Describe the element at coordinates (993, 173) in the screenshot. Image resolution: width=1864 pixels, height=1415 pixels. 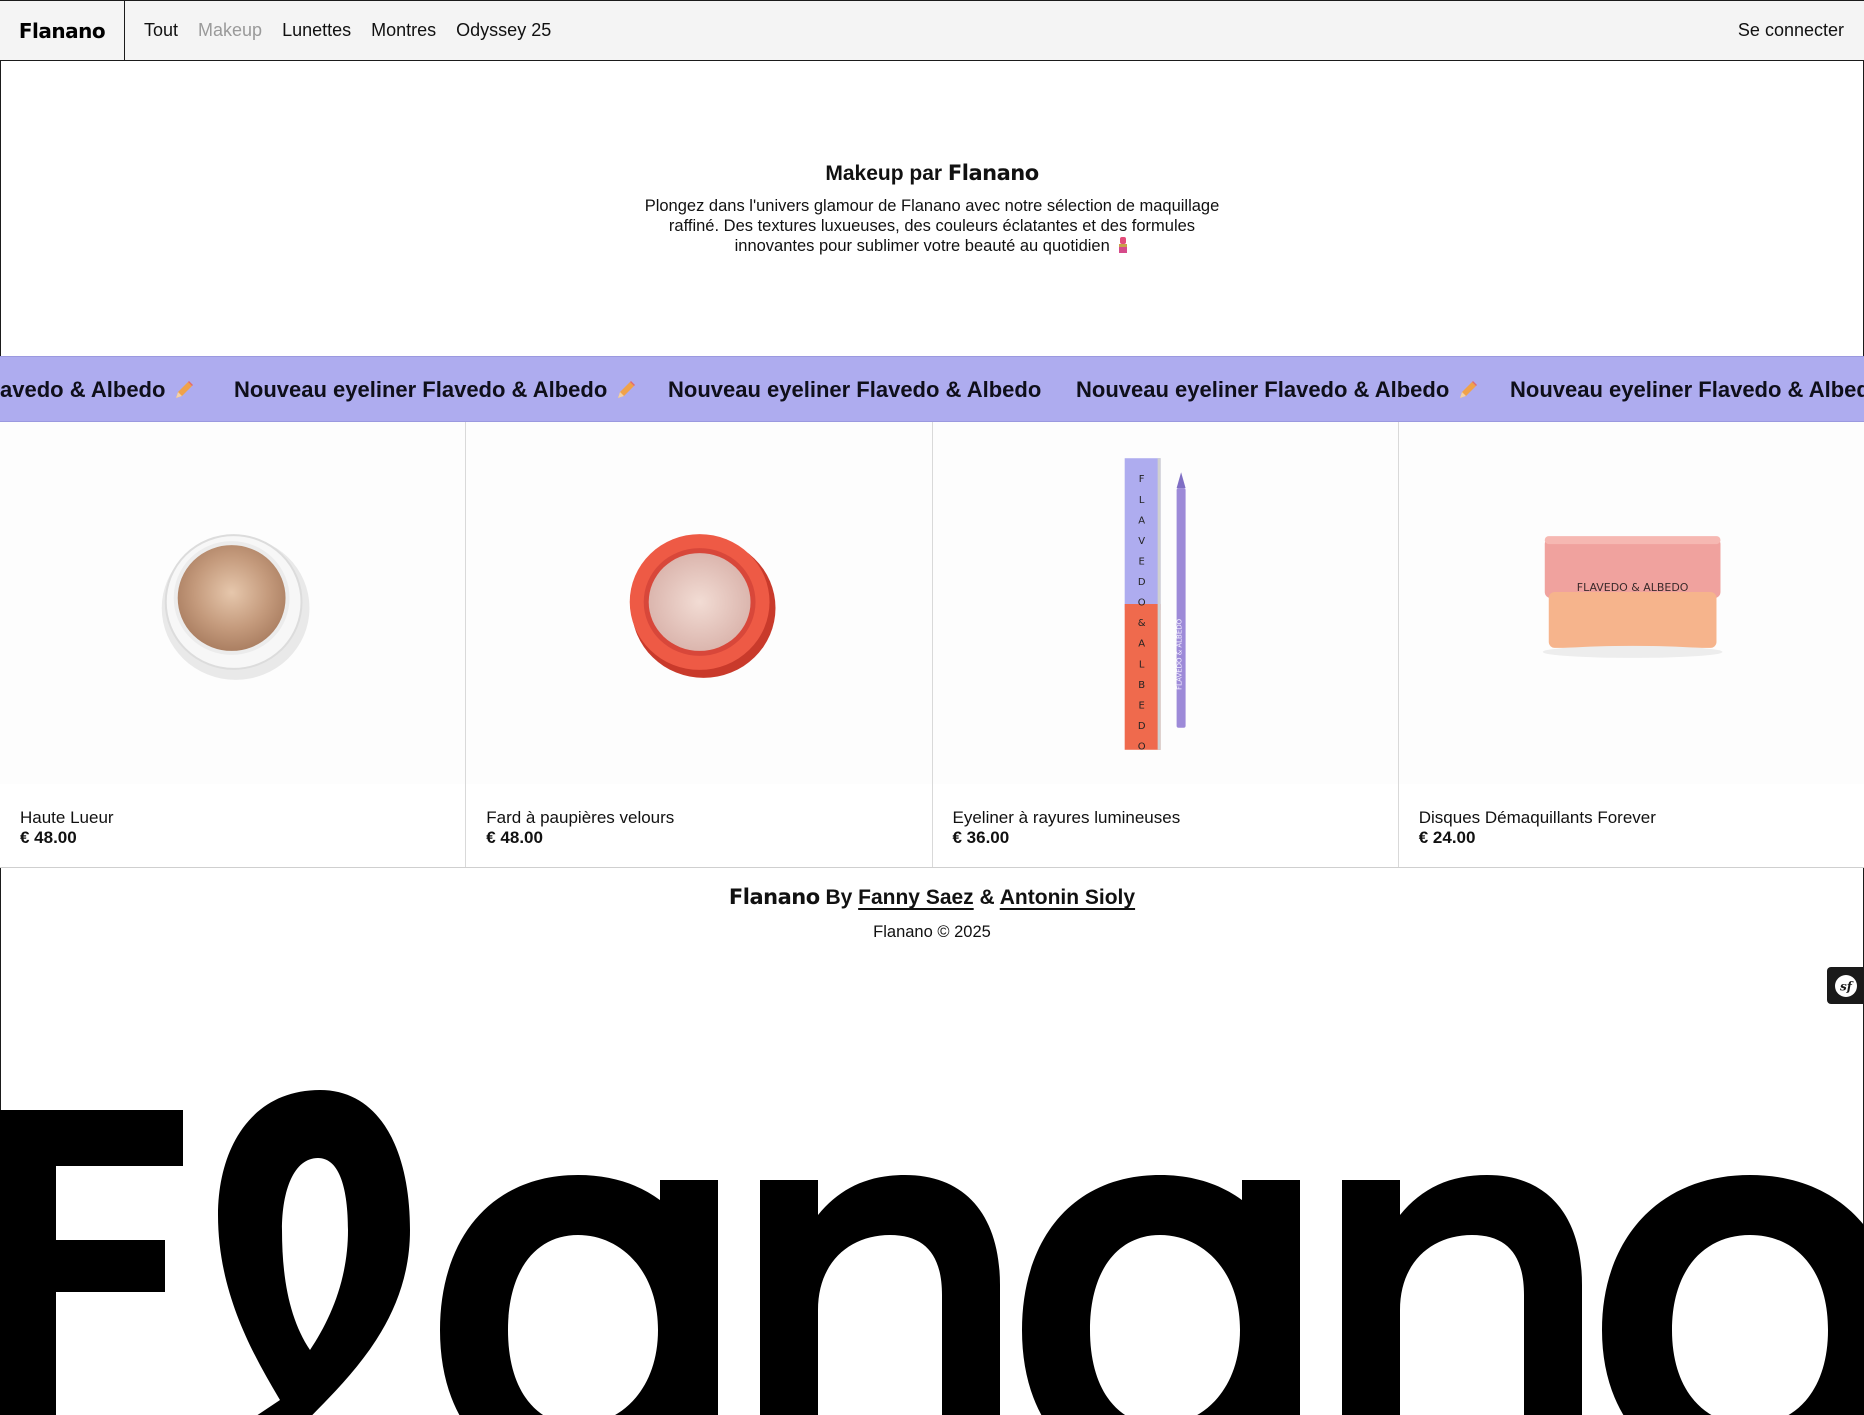
I see `title-brand: Flanano` at that location.